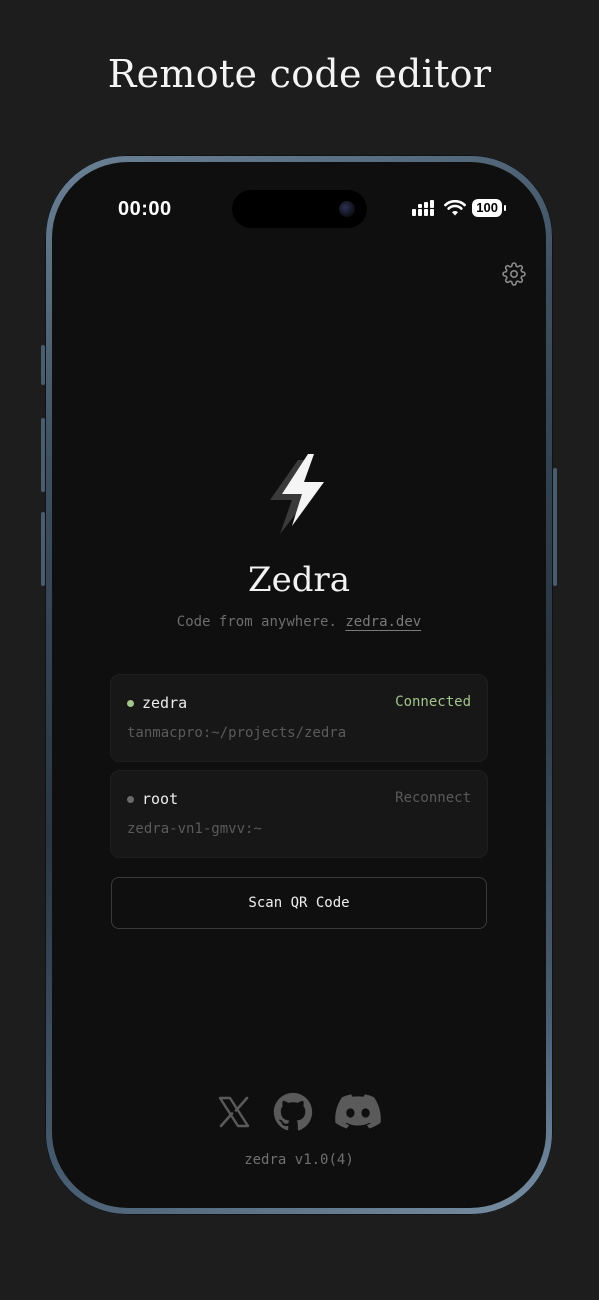 The image size is (599, 1300). Describe the element at coordinates (297, 494) in the screenshot. I see `zedra-logo-icon` at that location.